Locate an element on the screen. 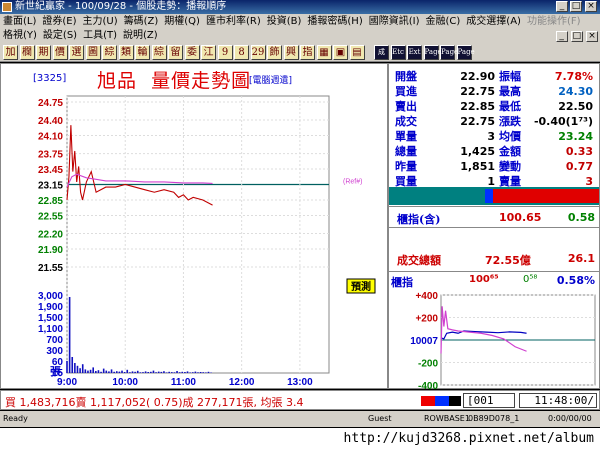  quote-label: 成交 is located at coordinates (406, 121).